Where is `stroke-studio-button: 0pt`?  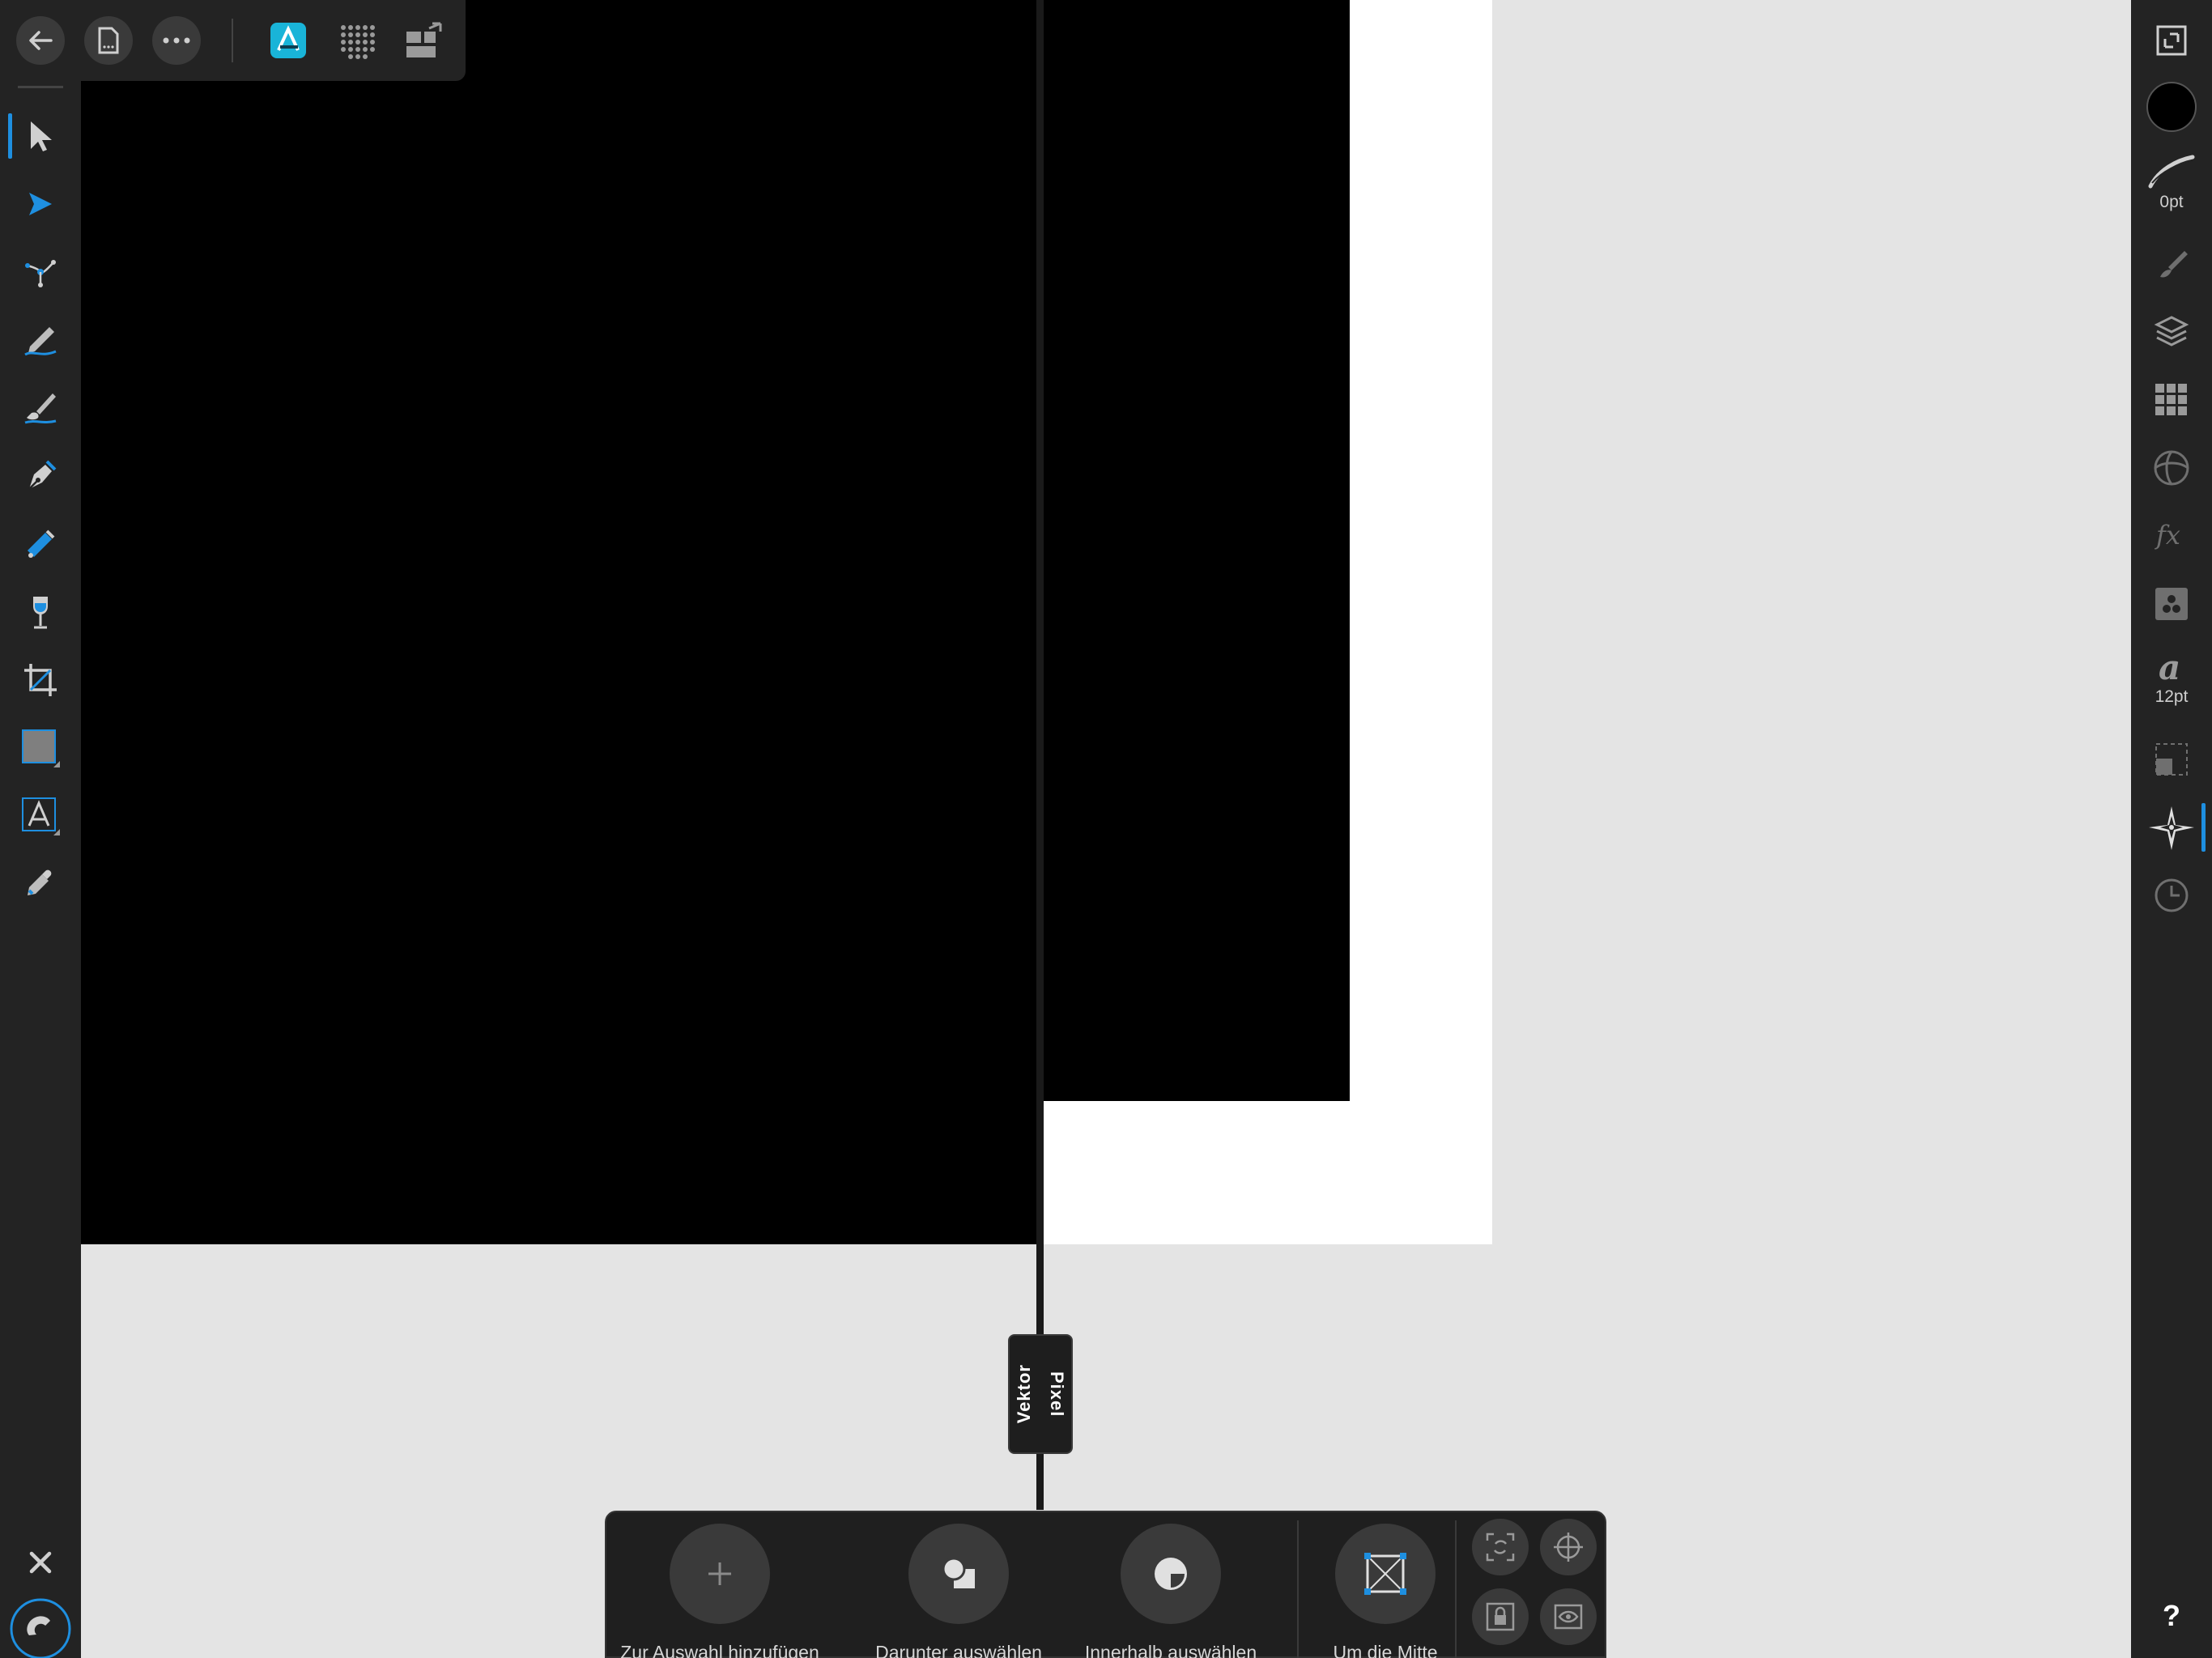
stroke-studio-button: 0pt is located at coordinates (2171, 183).